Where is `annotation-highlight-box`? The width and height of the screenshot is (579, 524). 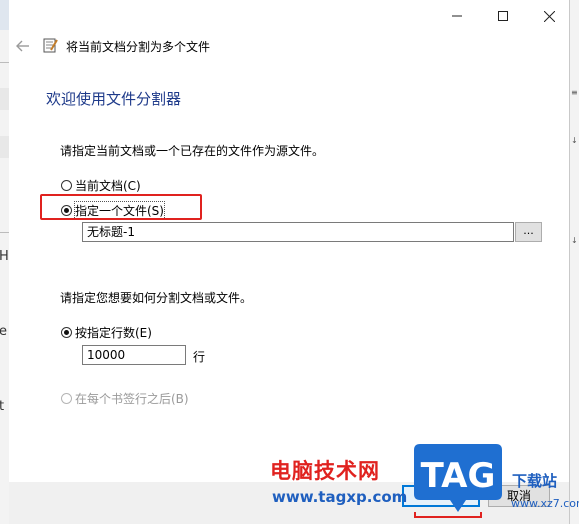 annotation-highlight-box is located at coordinates (121, 207).